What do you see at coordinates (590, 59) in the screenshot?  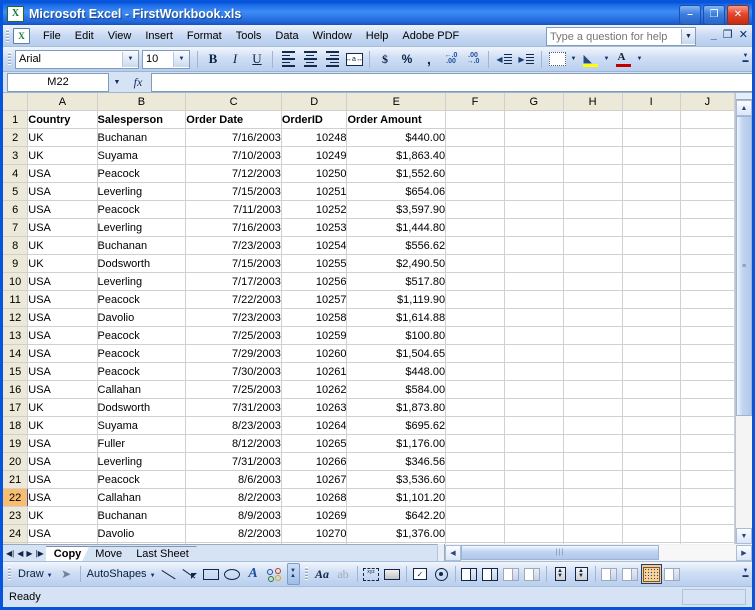 I see `fill-color-button: ◣` at bounding box center [590, 59].